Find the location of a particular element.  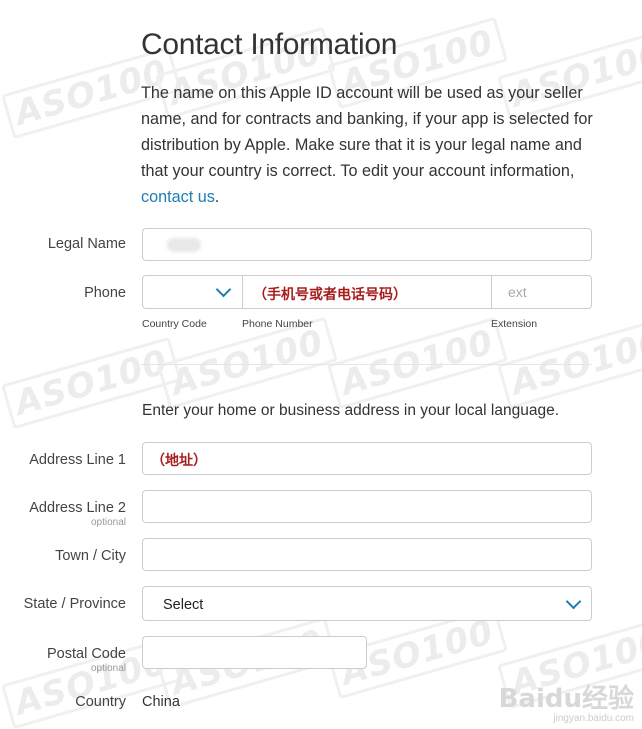

baidu-jingyan-watermark: Baidu经验 jingyan.baidu.com is located at coordinates (566, 704).